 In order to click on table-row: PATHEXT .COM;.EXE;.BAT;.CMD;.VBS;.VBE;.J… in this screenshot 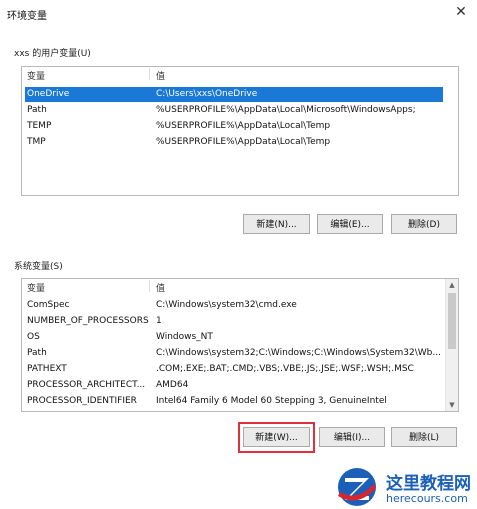, I will do `click(234, 369)`.